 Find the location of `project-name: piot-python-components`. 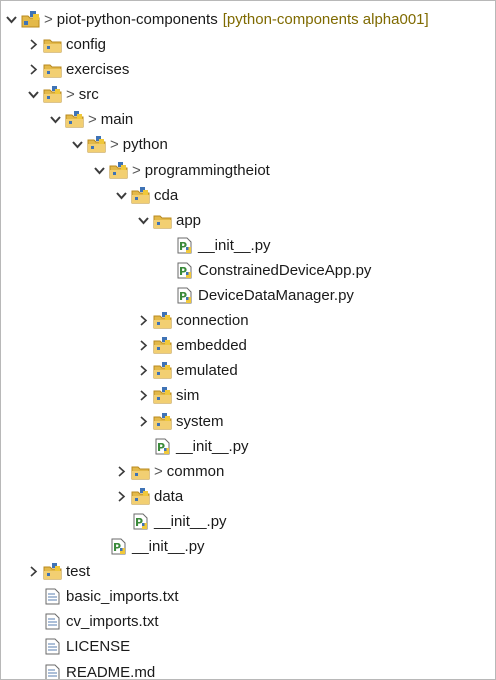

project-name: piot-python-components is located at coordinates (137, 19).